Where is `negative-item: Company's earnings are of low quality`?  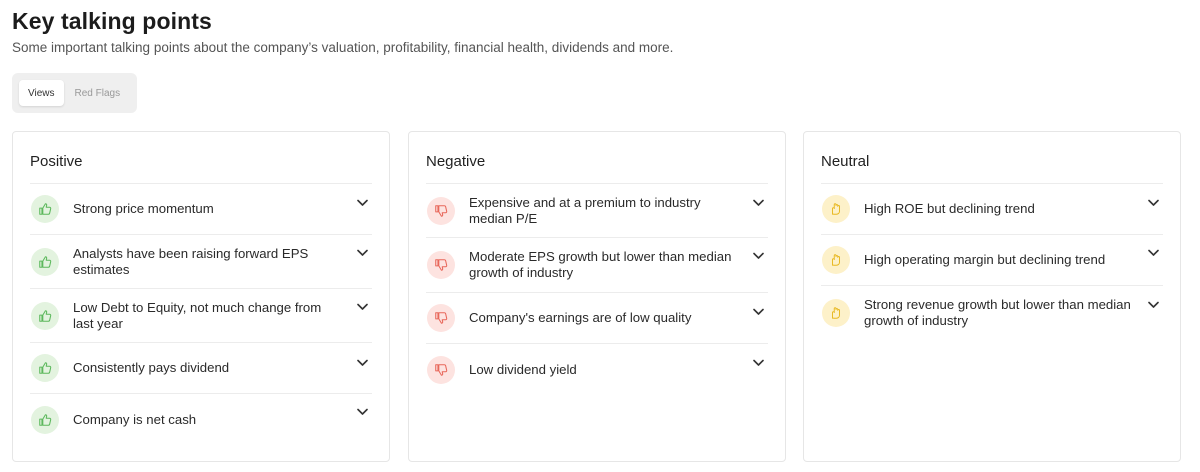
negative-item: Company's earnings are of low quality is located at coordinates (597, 318).